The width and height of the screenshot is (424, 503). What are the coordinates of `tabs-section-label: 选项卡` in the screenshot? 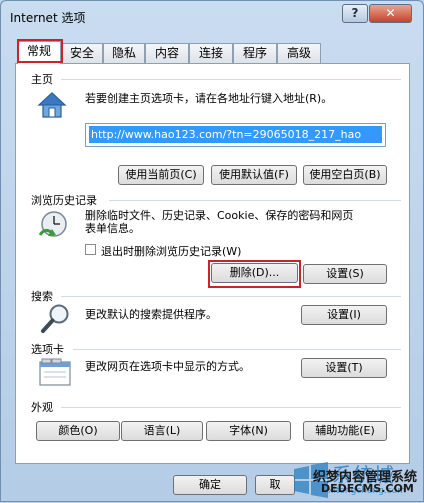 It's located at (47, 349).